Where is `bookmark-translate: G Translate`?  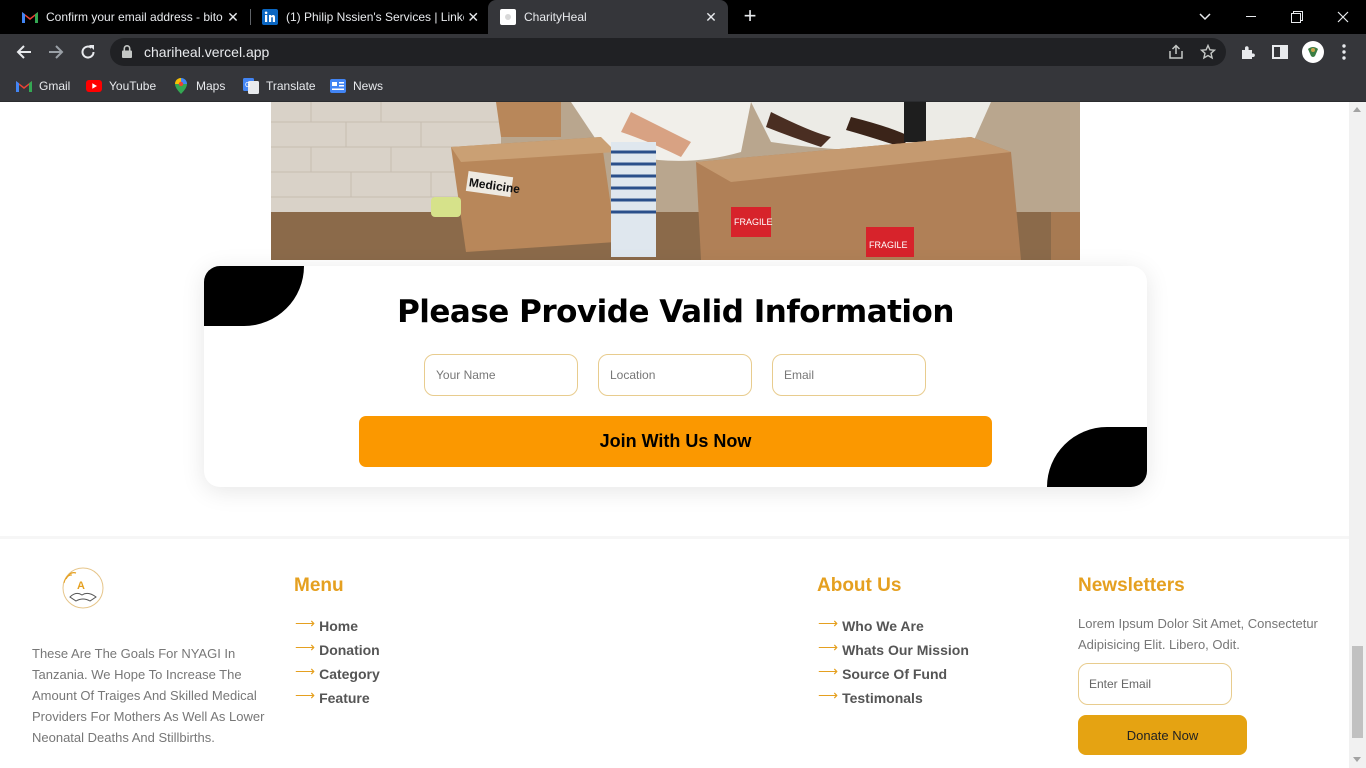
bookmark-translate: G Translate is located at coordinates (279, 86).